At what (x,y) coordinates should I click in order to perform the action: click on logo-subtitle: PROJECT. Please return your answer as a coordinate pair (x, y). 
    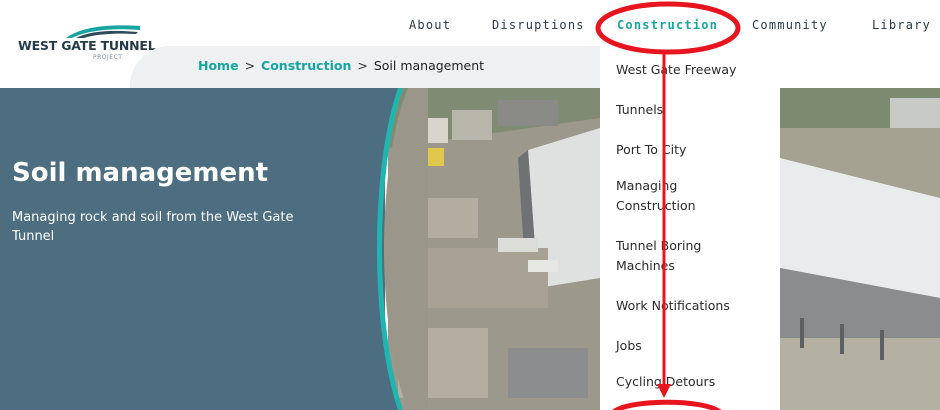
    Looking at the image, I should click on (108, 57).